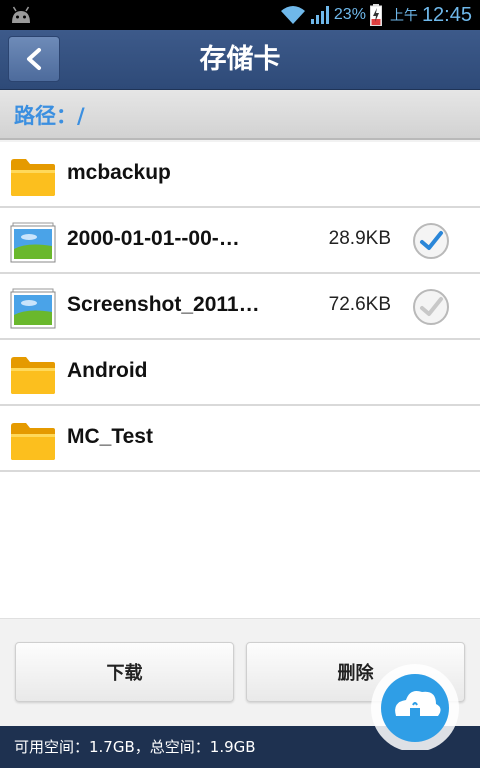  What do you see at coordinates (349, 14) in the screenshot?
I see `battery-percent: 23%` at bounding box center [349, 14].